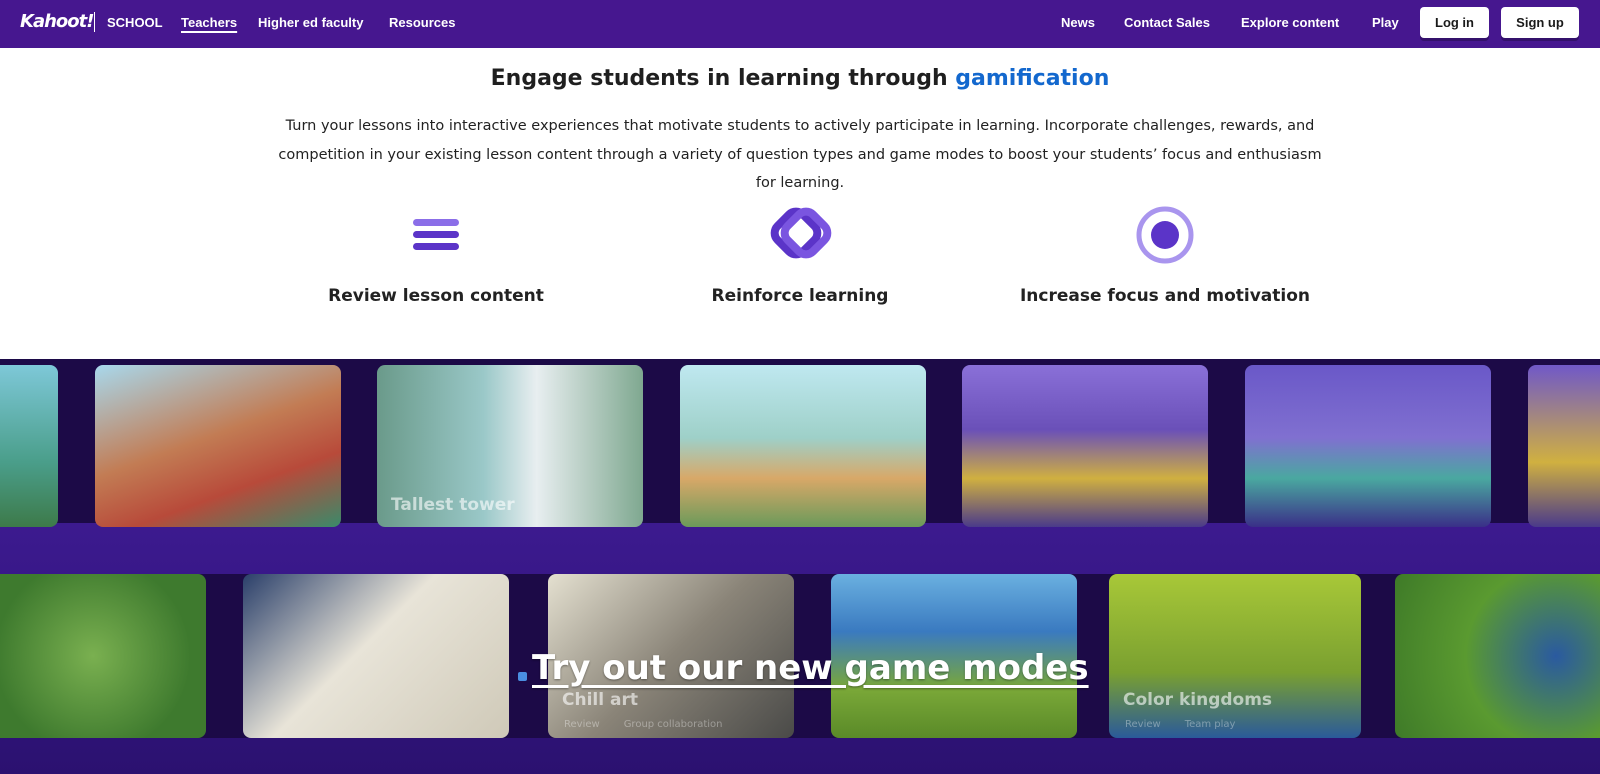 This screenshot has height=774, width=1600. What do you see at coordinates (1540, 22) in the screenshot?
I see `signup-button: Sign up` at bounding box center [1540, 22].